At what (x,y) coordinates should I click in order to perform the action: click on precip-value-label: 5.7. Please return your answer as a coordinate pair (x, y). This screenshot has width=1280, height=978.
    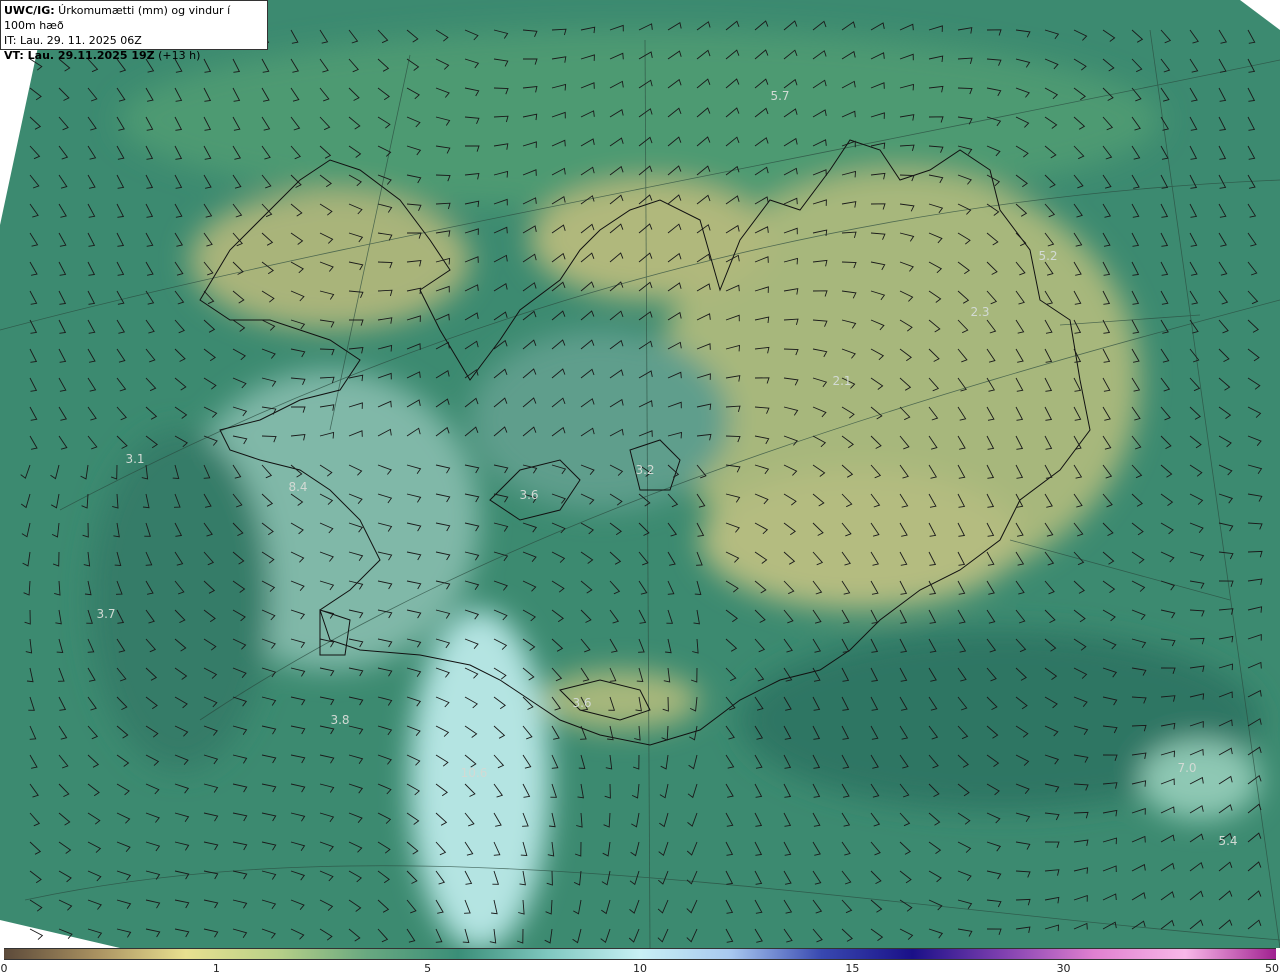
    Looking at the image, I should click on (780, 96).